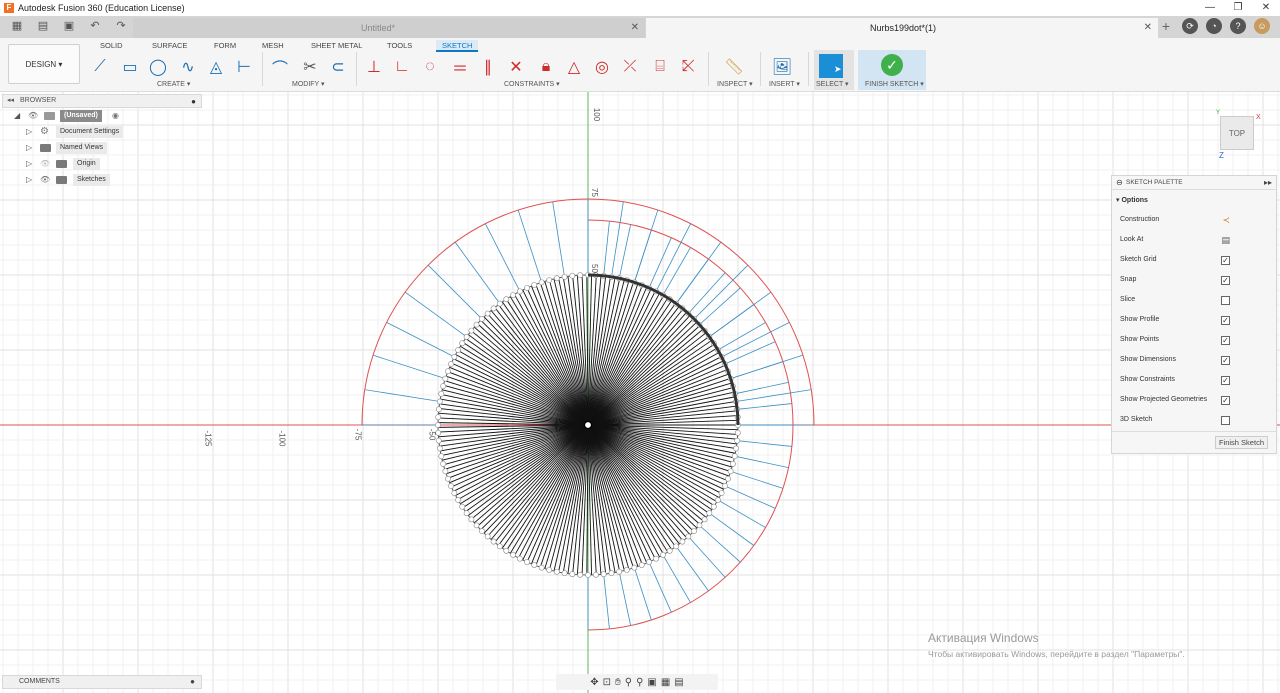  What do you see at coordinates (1194, 420) in the screenshot?
I see `palette-option-3d-sketch: 3D Sketch` at bounding box center [1194, 420].